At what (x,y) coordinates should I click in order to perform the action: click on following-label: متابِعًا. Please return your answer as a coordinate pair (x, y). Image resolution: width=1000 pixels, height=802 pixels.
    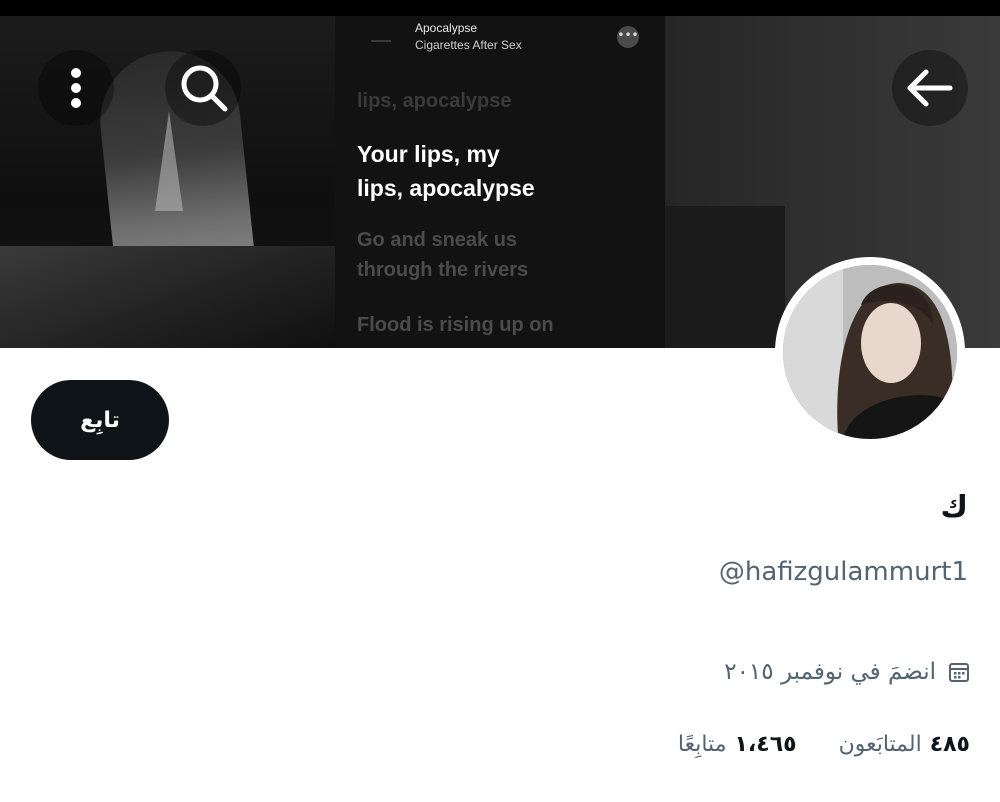
    Looking at the image, I should click on (702, 744).